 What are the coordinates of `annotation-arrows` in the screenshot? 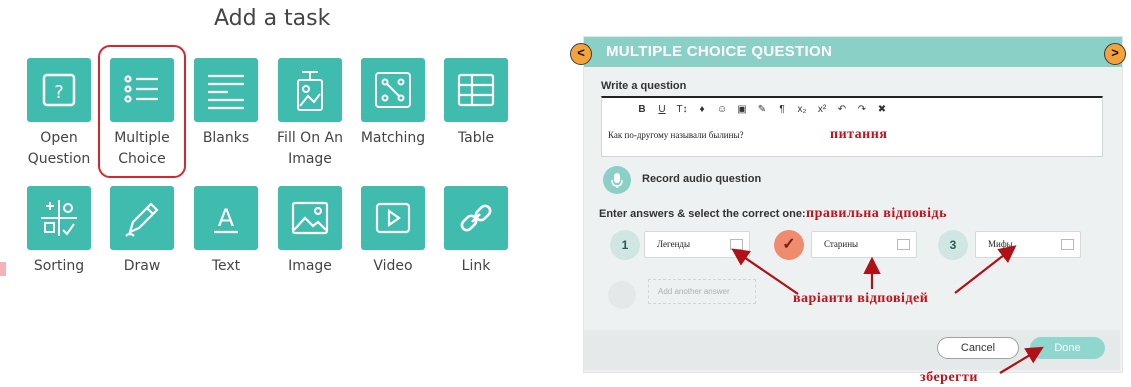 It's located at (887, 309).